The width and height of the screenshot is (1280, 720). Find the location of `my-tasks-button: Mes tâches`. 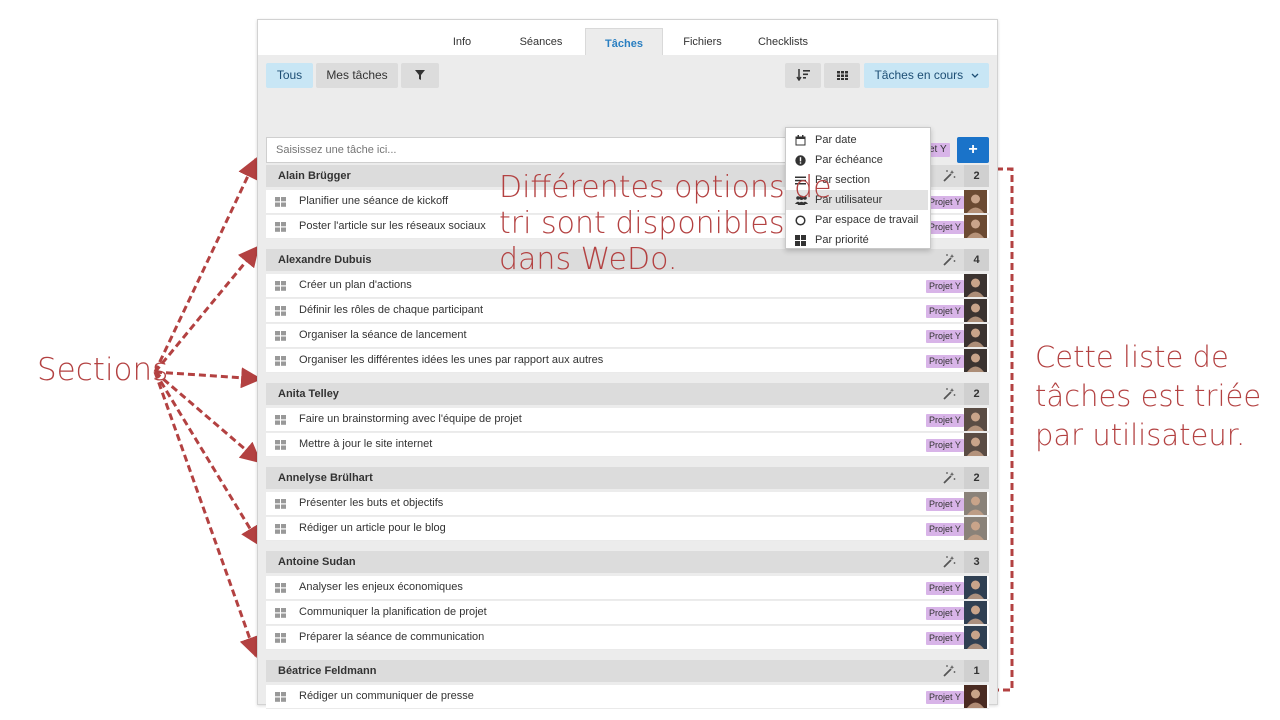

my-tasks-button: Mes tâches is located at coordinates (357, 75).